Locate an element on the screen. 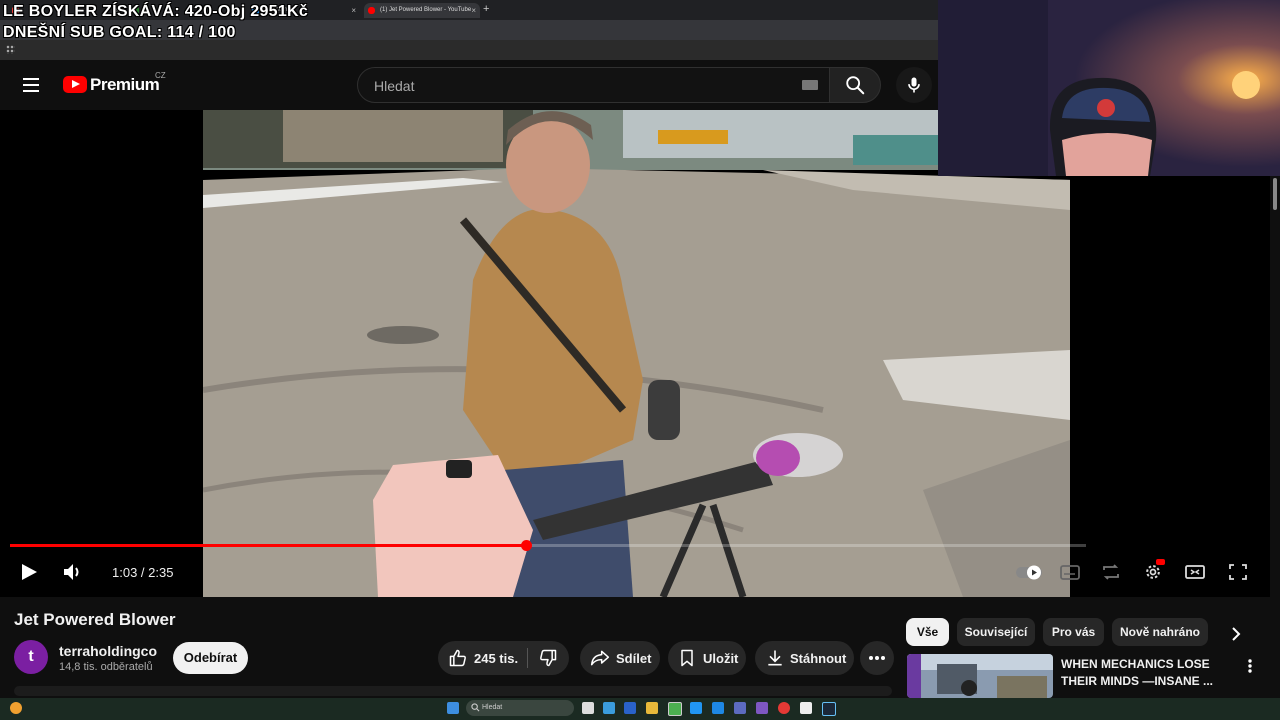 Image resolution: width=1280 pixels, height=720 pixels. hamburger-menu-icon is located at coordinates (31, 85).